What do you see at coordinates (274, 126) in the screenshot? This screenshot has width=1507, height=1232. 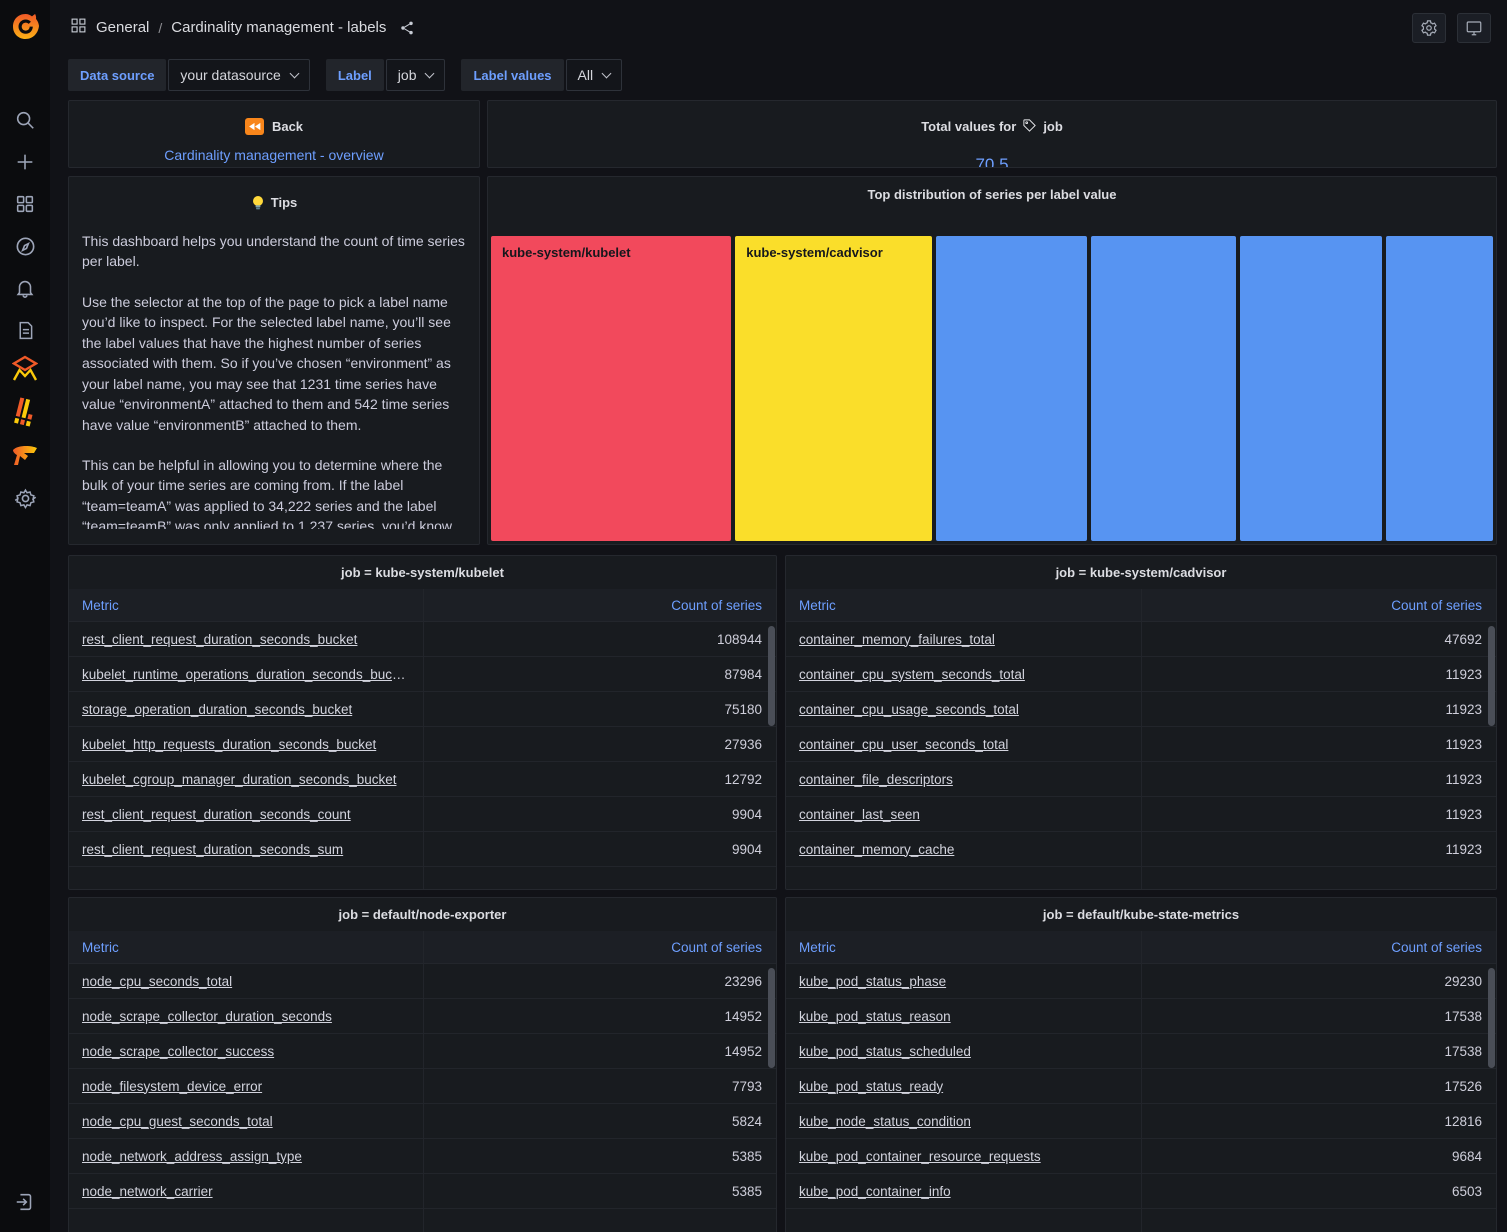 I see `panel-back-title: Back` at bounding box center [274, 126].